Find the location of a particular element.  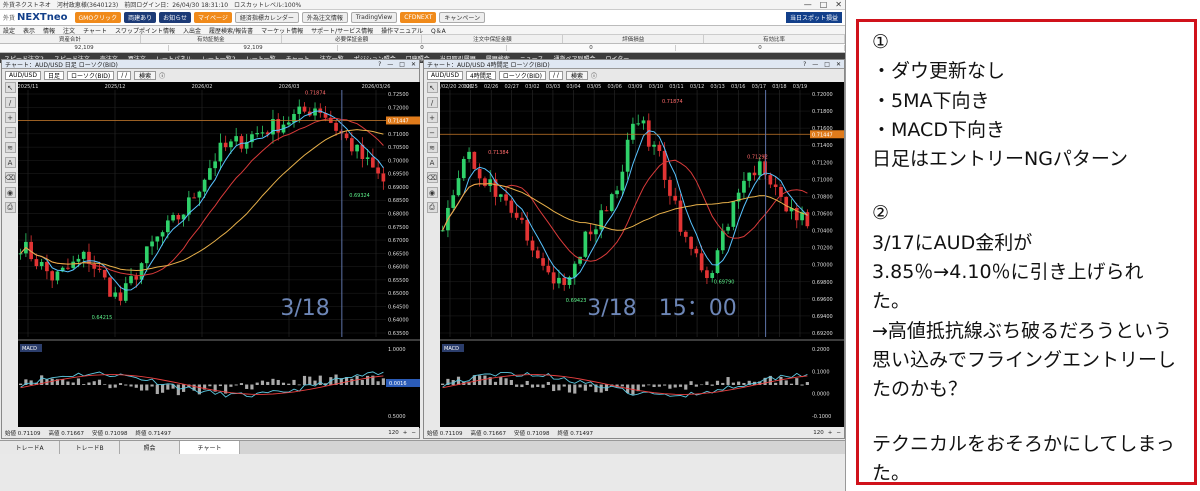

y-tick-label: 0.71000 is located at coordinates (822, 180).